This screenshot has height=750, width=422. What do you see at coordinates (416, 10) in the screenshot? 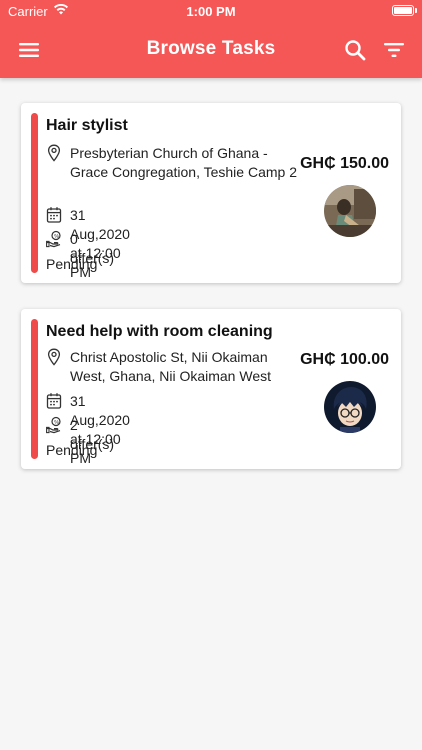
I see `battery-tip` at bounding box center [416, 10].